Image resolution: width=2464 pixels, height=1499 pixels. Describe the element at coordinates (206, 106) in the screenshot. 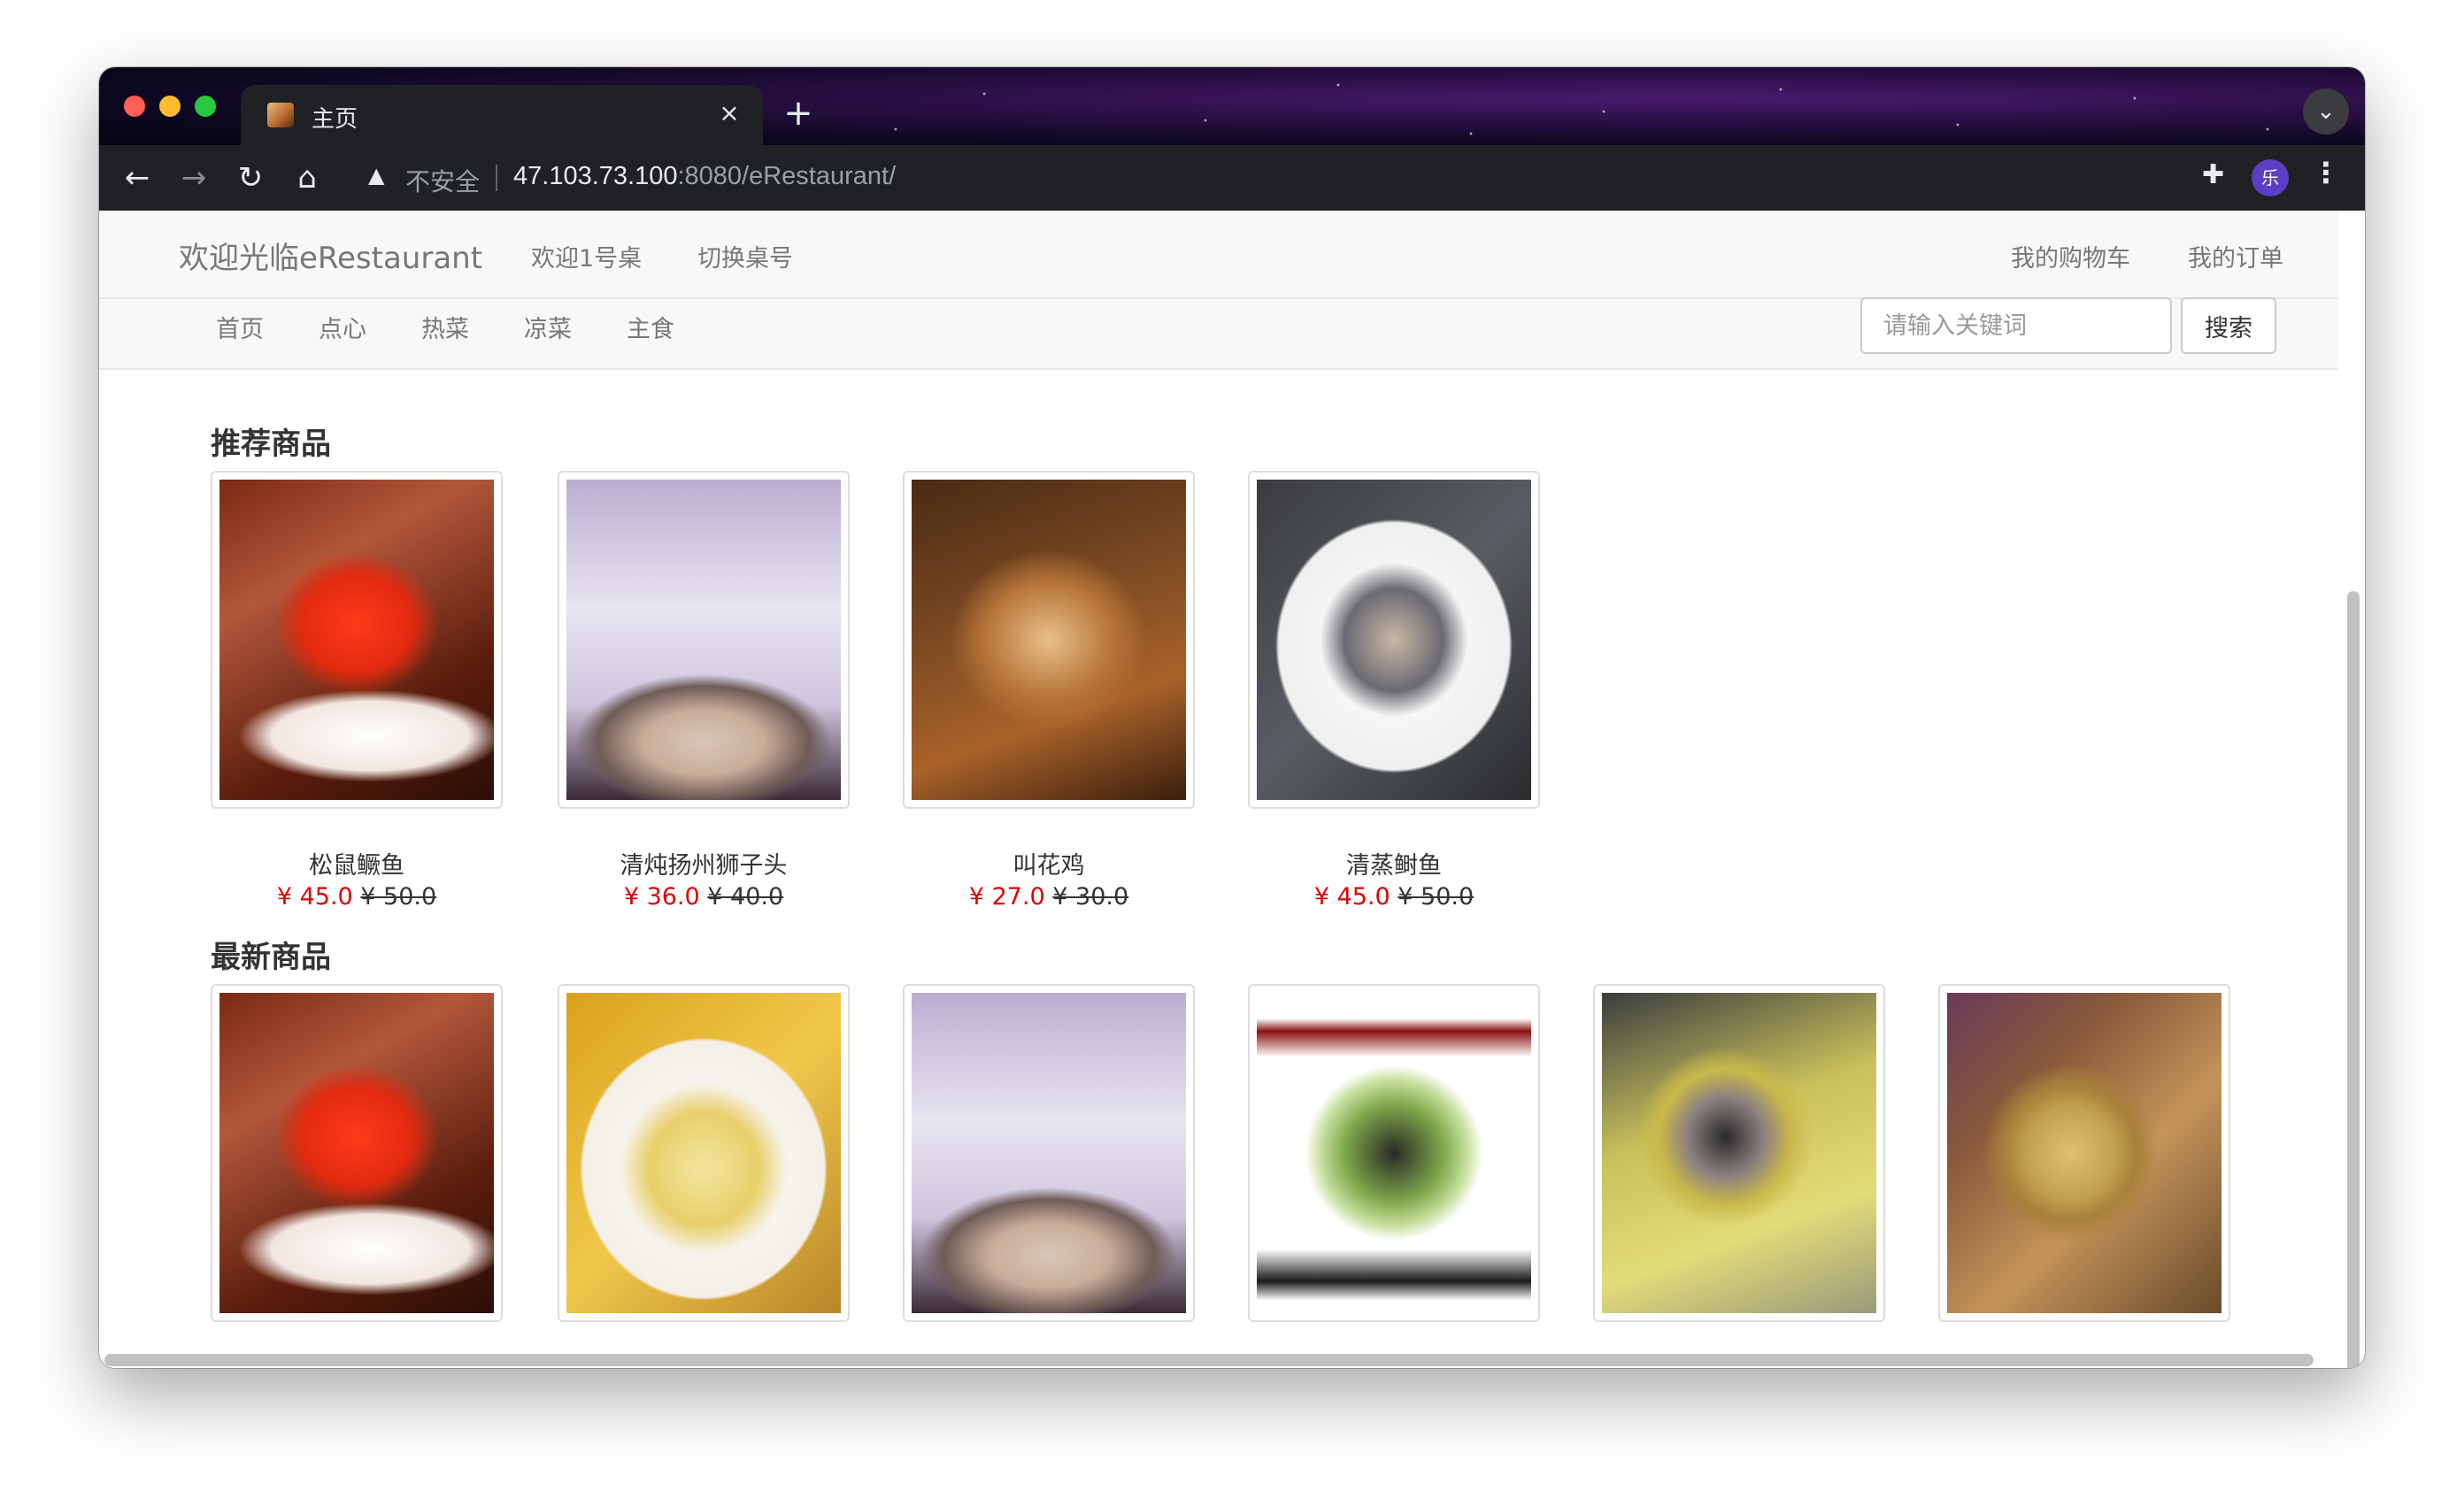

I see `maximize-window-button` at that location.